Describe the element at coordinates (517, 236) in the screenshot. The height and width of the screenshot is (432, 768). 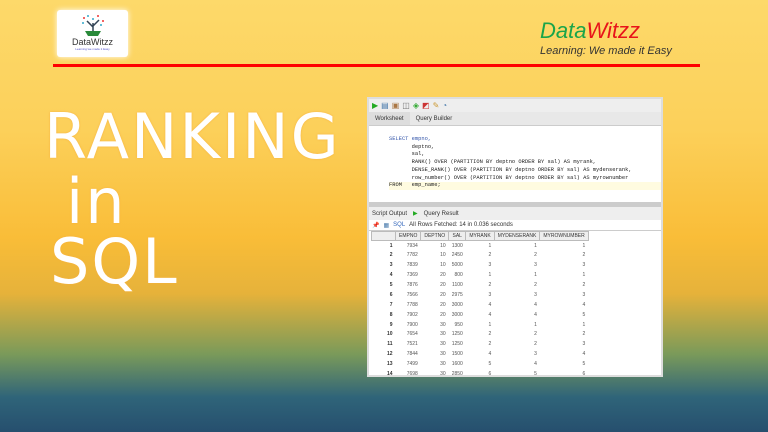
I see `column-header: MYDENSERANK` at that location.